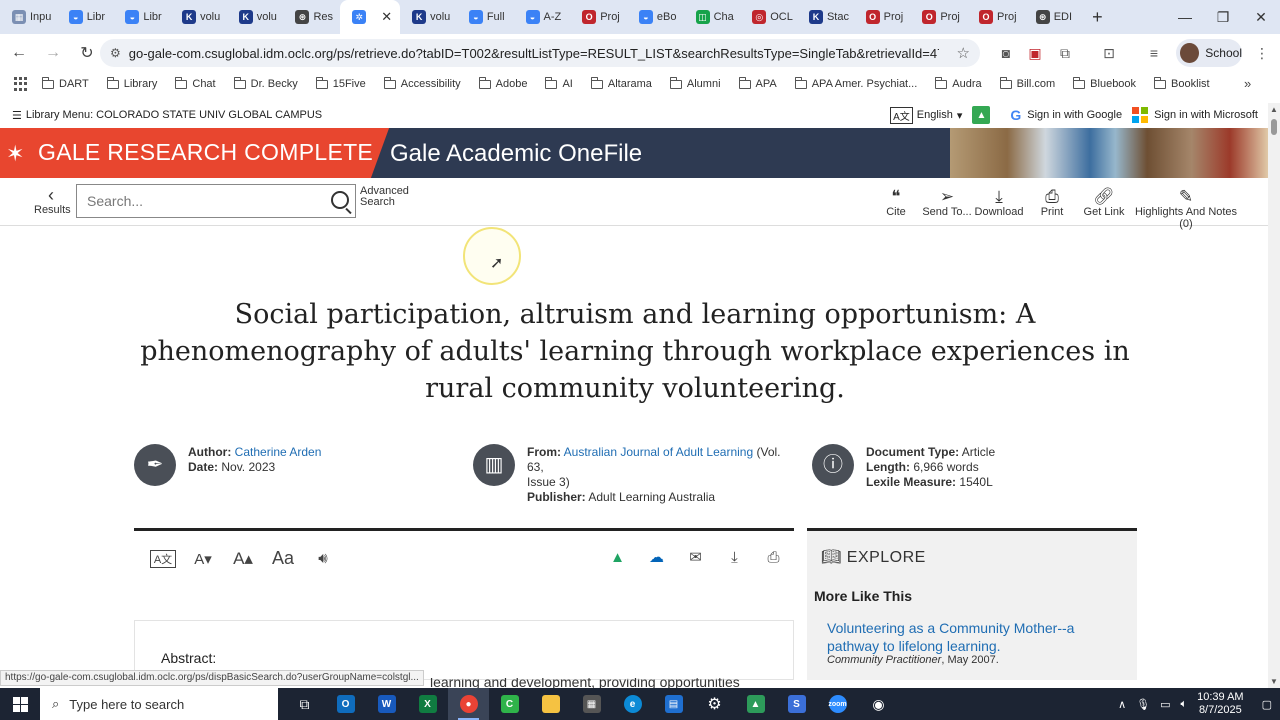 Image resolution: width=1280 pixels, height=720 pixels. Describe the element at coordinates (963, 53) in the screenshot. I see `bookmark-star-icon: ☆` at that location.